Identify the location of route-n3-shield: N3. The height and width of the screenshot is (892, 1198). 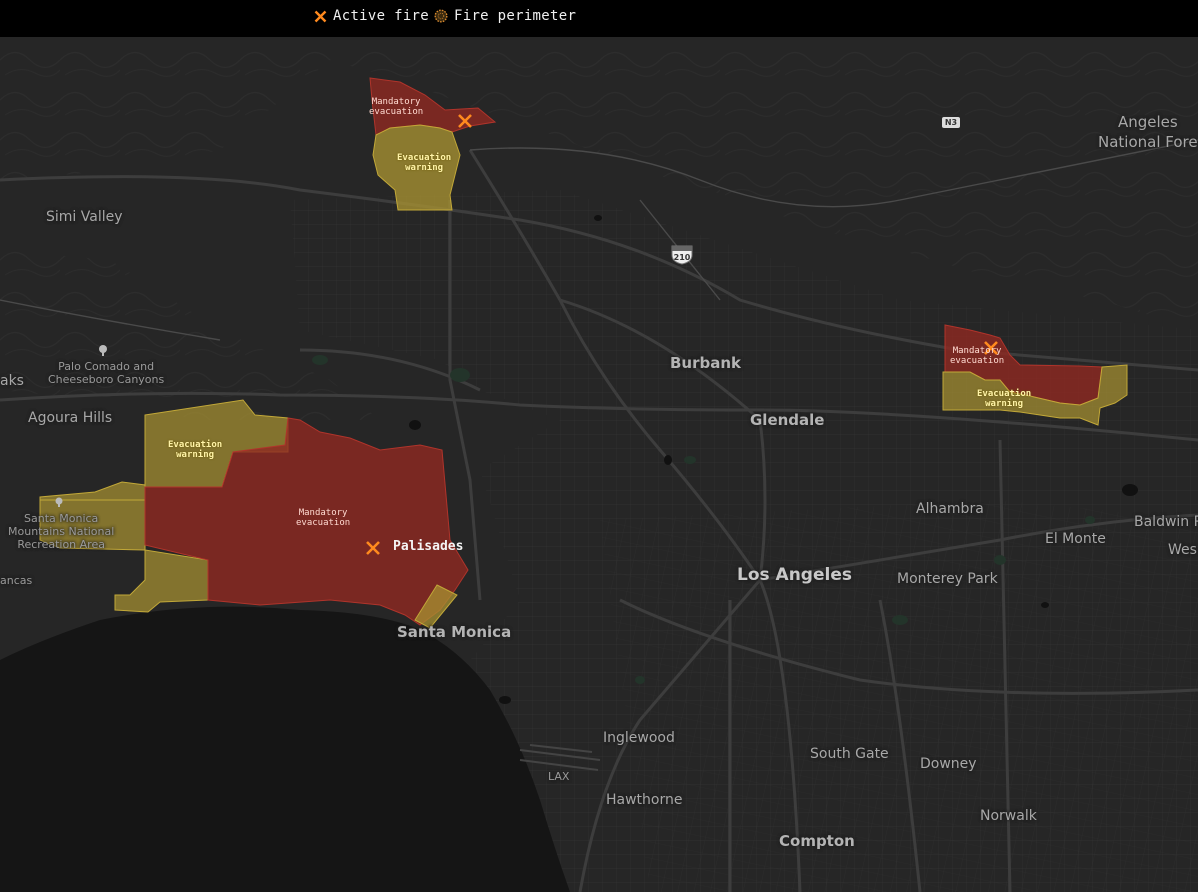
(951, 122).